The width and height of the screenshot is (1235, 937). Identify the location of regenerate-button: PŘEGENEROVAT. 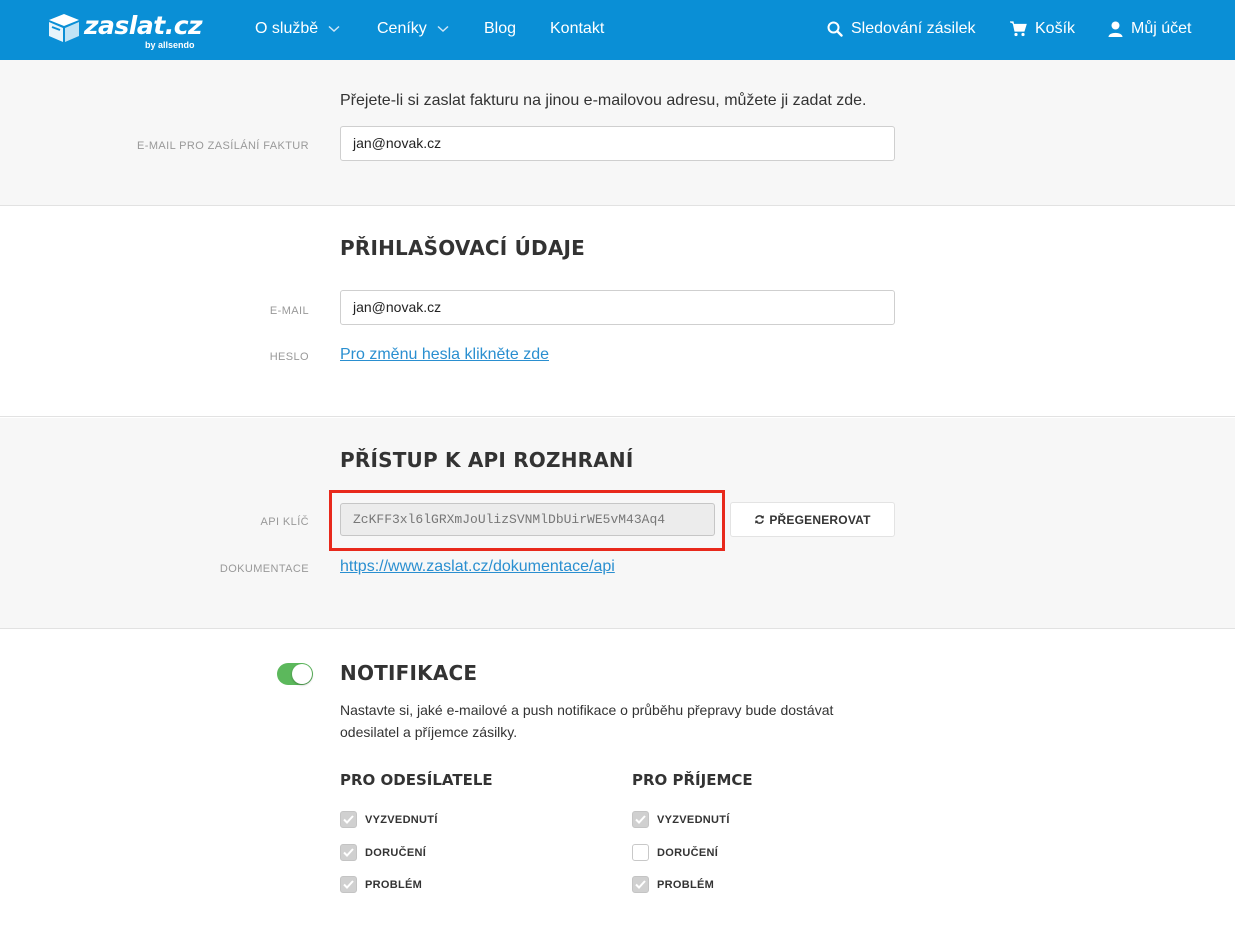
(812, 519).